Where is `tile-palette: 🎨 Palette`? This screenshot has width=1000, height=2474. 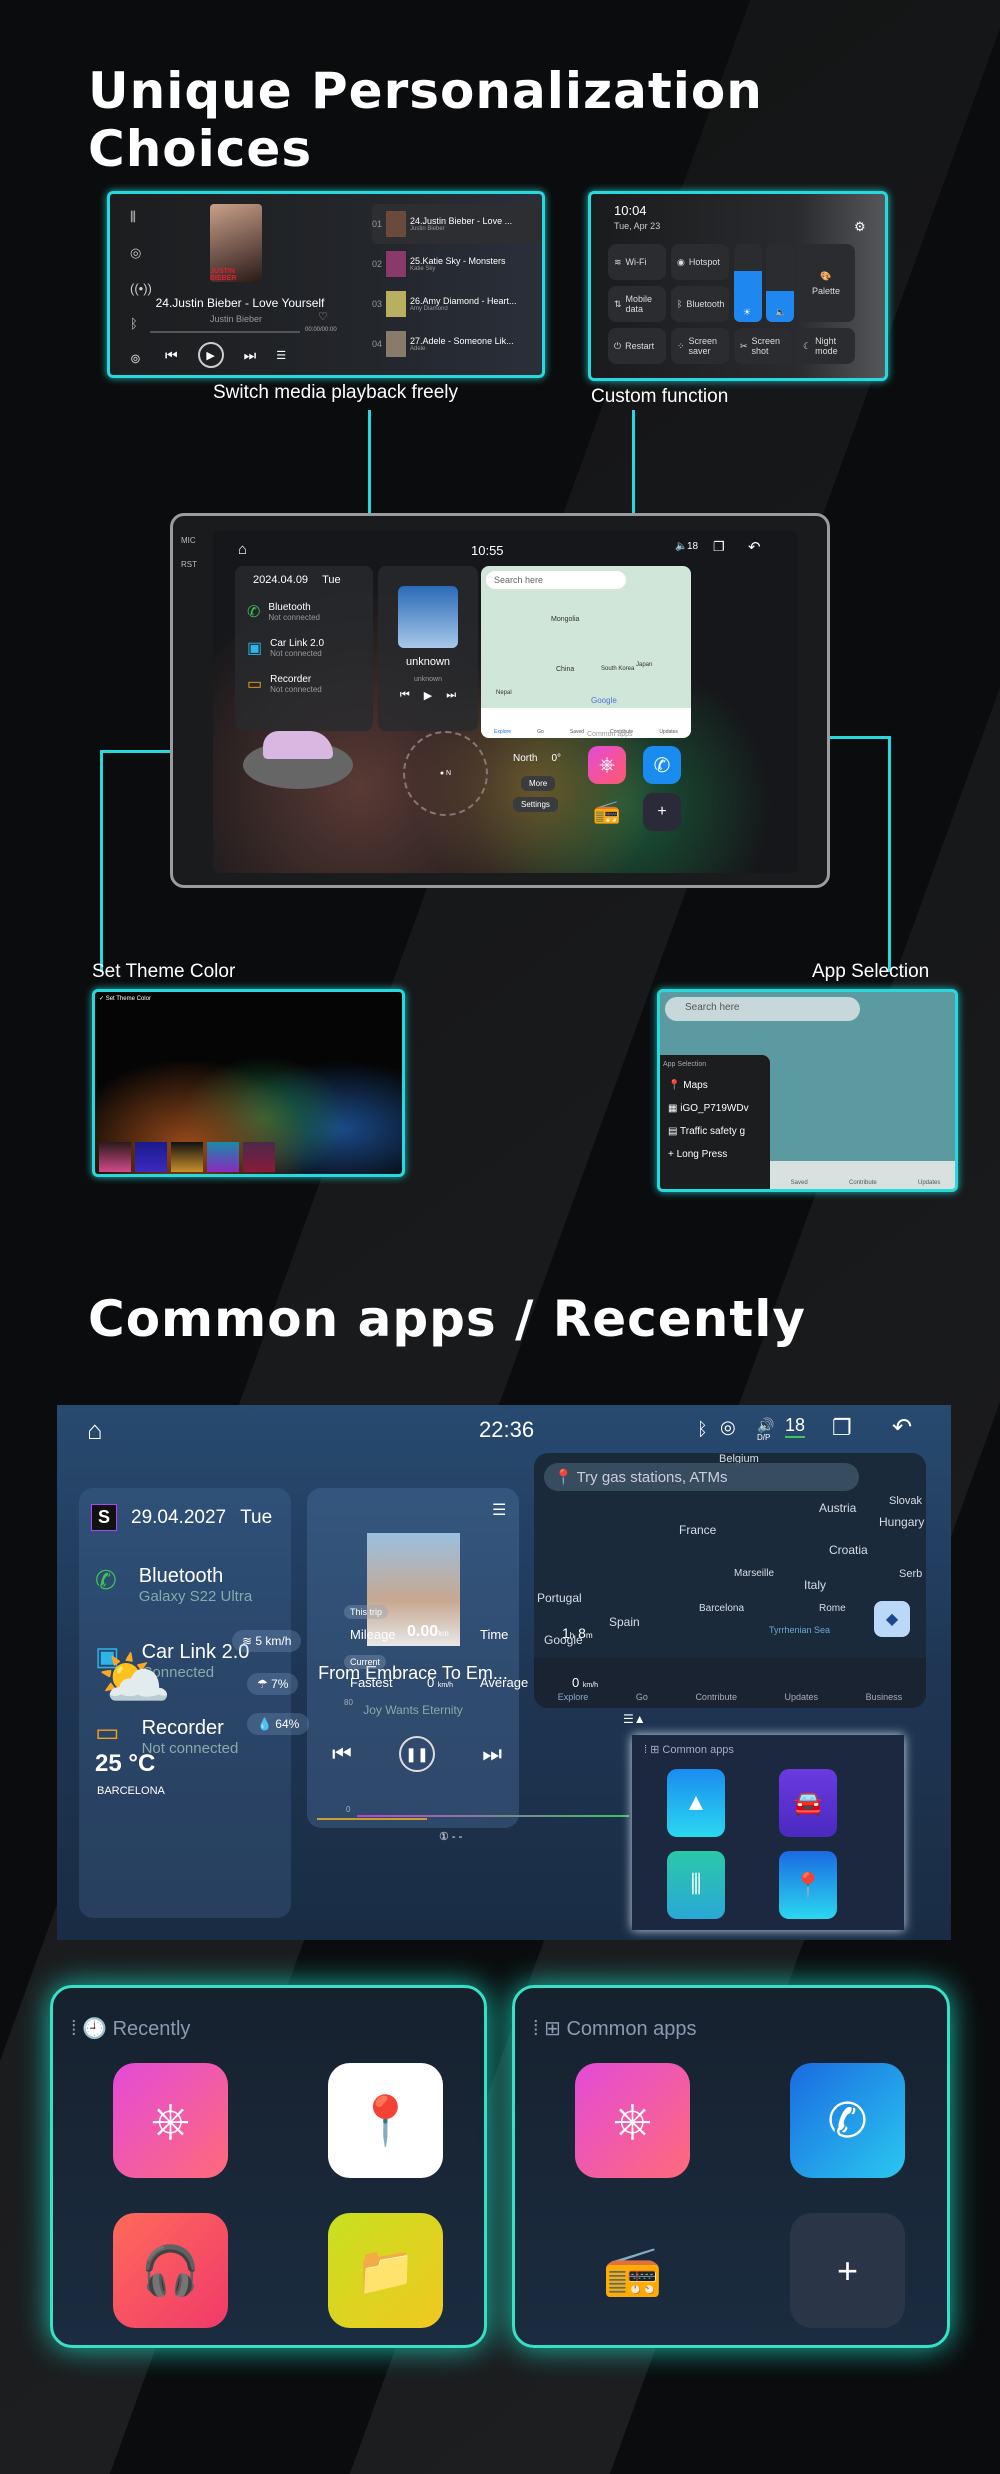 tile-palette: 🎨 Palette is located at coordinates (826, 283).